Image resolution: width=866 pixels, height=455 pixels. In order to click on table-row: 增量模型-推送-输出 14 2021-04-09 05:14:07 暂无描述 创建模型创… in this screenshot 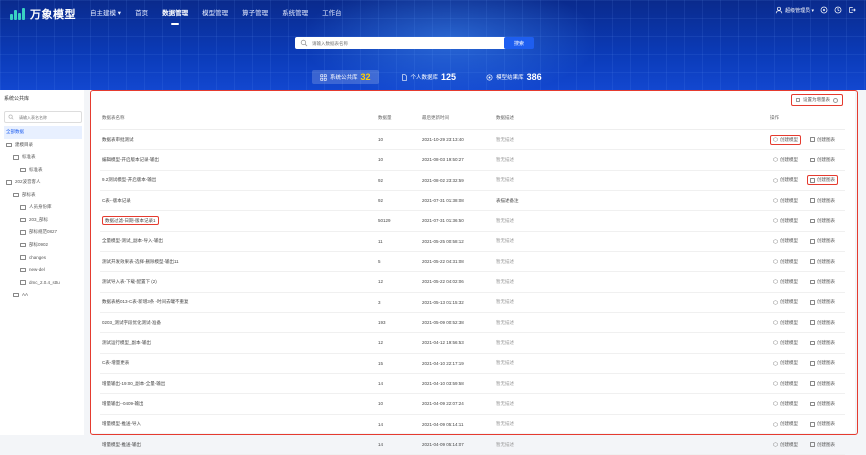, I will do `click(472, 444)`.